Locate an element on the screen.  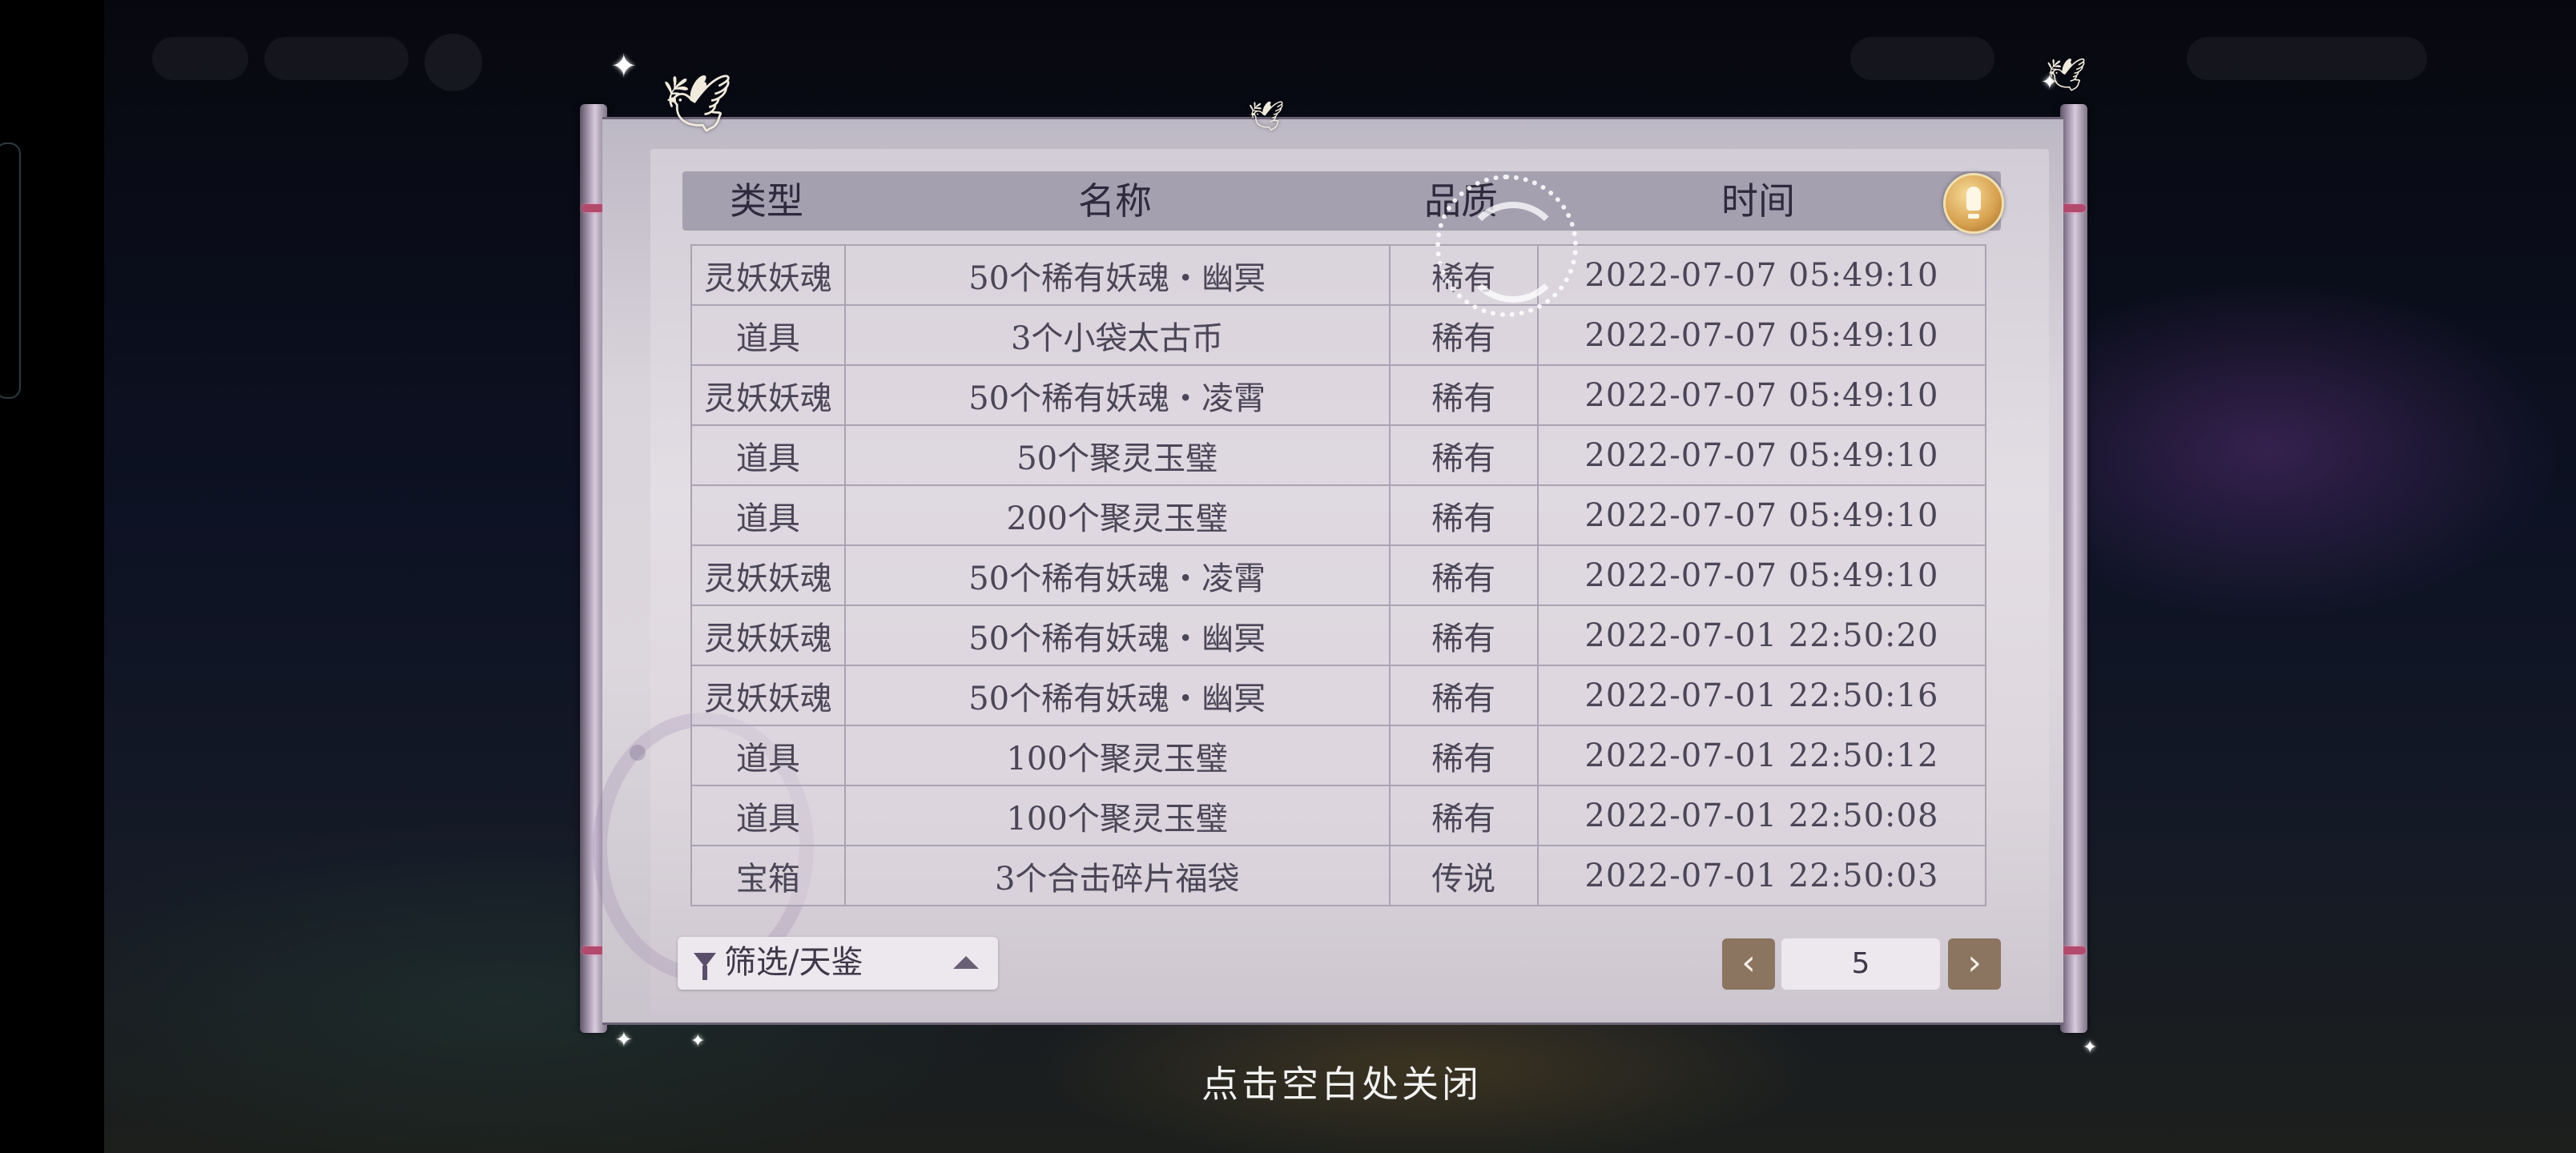
row-item-name: 3个合击碎片福袋 is located at coordinates (1117, 875).